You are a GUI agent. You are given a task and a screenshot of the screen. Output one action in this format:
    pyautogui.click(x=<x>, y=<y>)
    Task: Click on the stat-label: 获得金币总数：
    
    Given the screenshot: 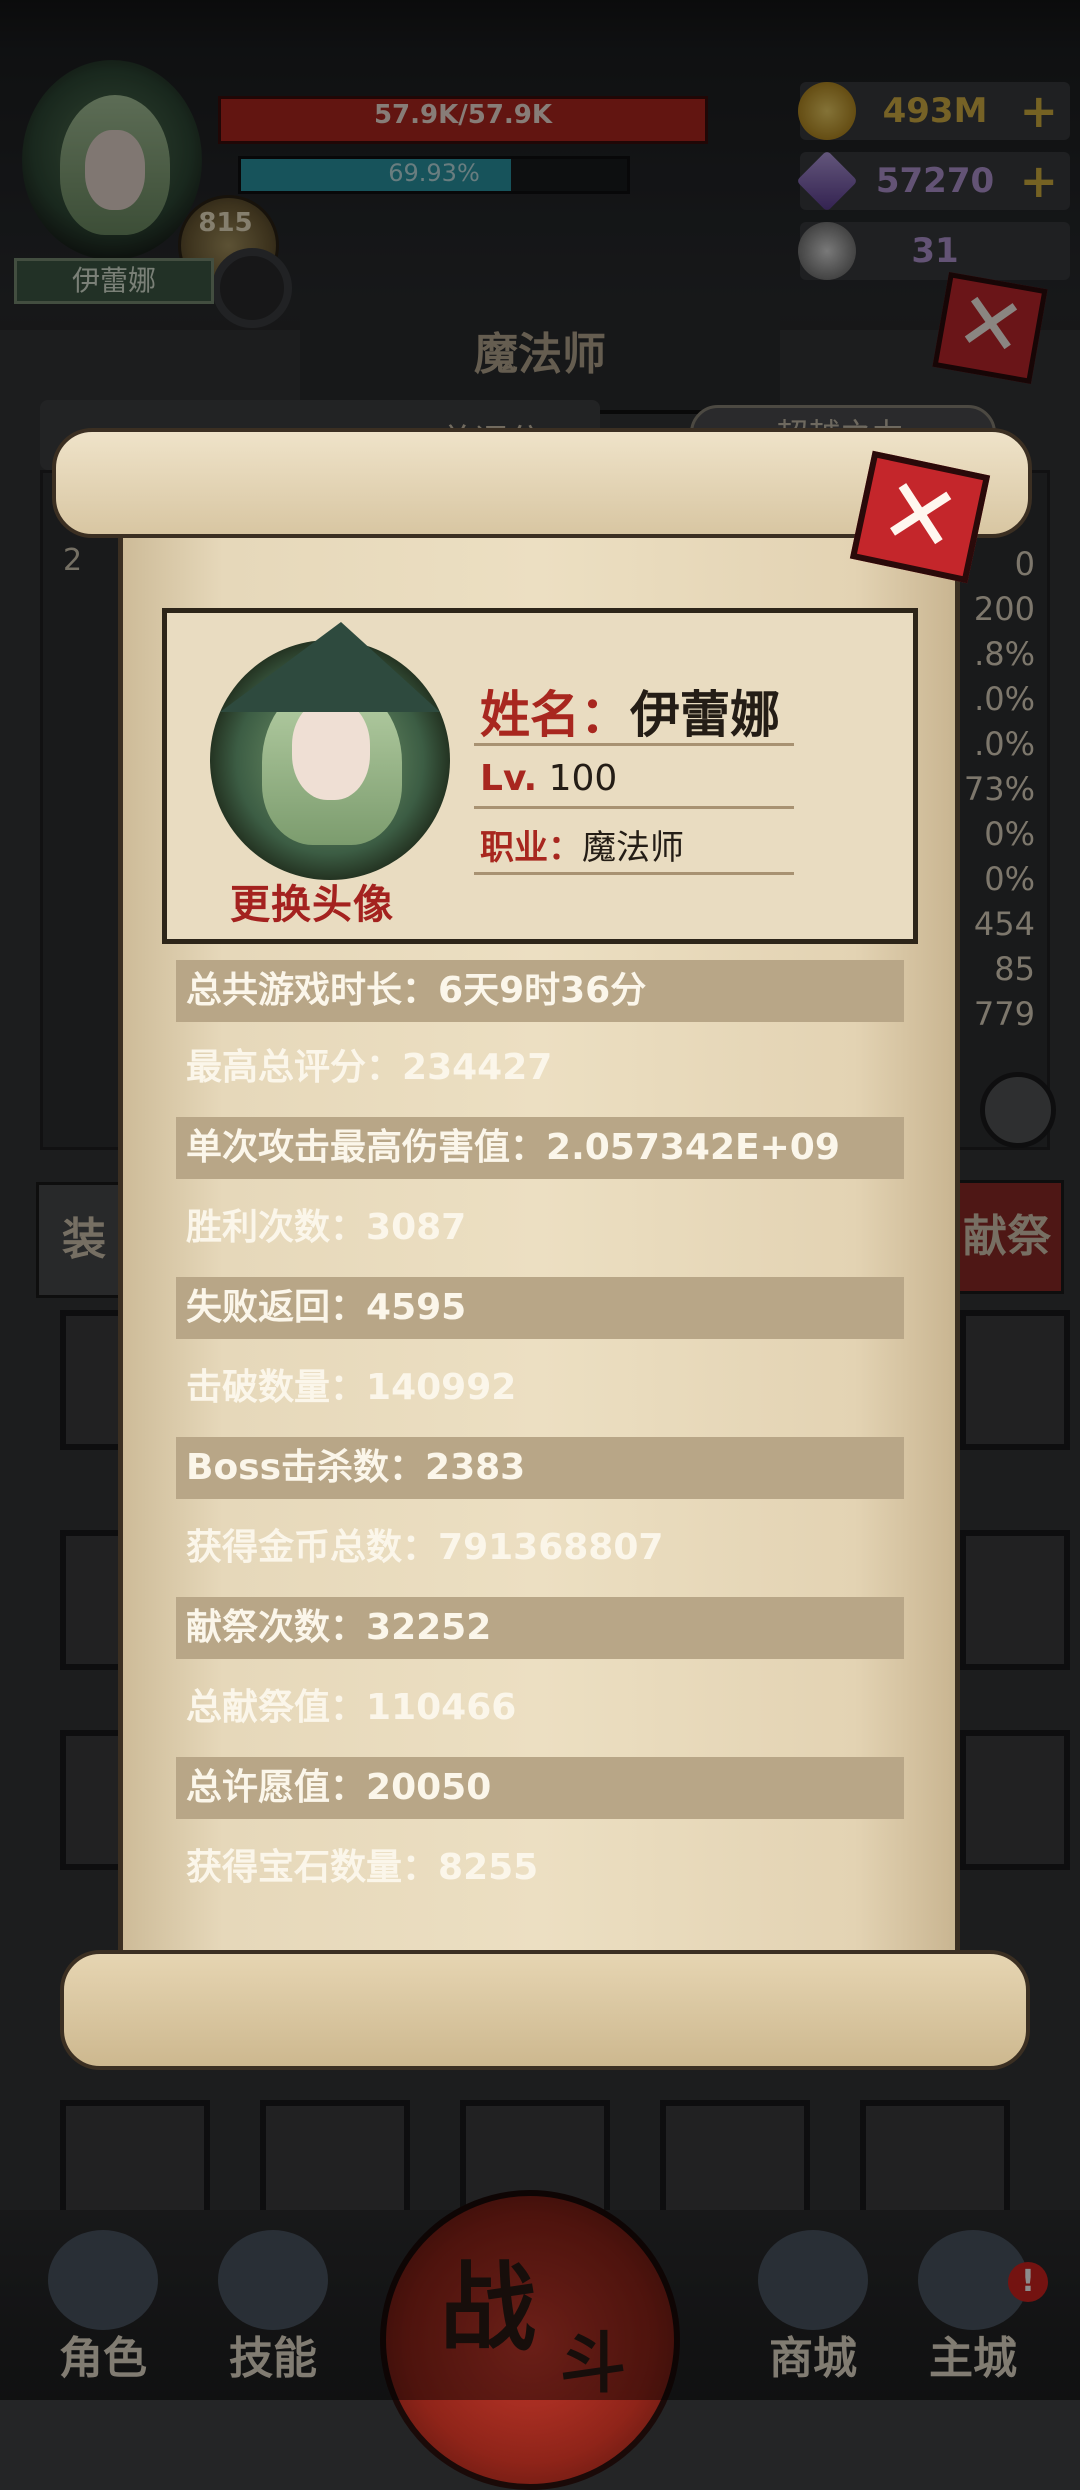 What is the action you would take?
    pyautogui.click(x=312, y=1547)
    